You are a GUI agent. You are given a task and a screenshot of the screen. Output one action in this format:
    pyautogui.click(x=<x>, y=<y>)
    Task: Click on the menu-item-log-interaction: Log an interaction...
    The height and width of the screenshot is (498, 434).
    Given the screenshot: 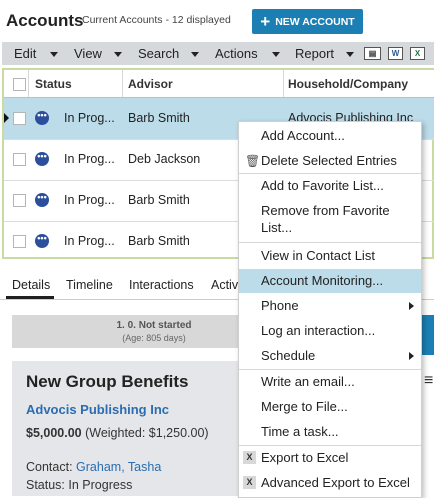 What is the action you would take?
    pyautogui.click(x=330, y=331)
    